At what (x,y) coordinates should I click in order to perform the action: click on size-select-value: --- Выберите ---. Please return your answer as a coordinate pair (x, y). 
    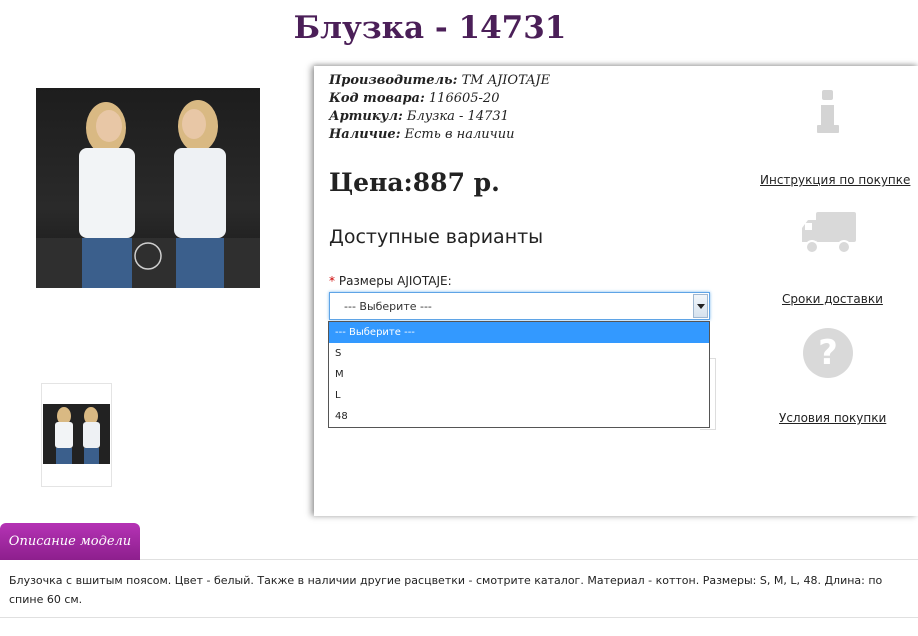
    Looking at the image, I should click on (388, 306).